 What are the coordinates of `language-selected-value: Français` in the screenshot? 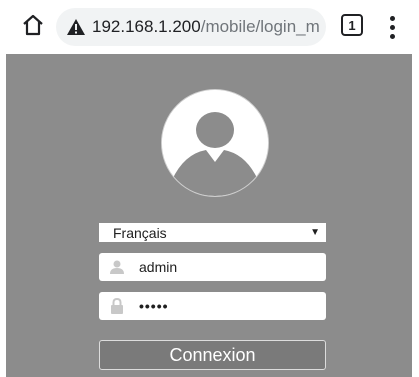 It's located at (140, 232).